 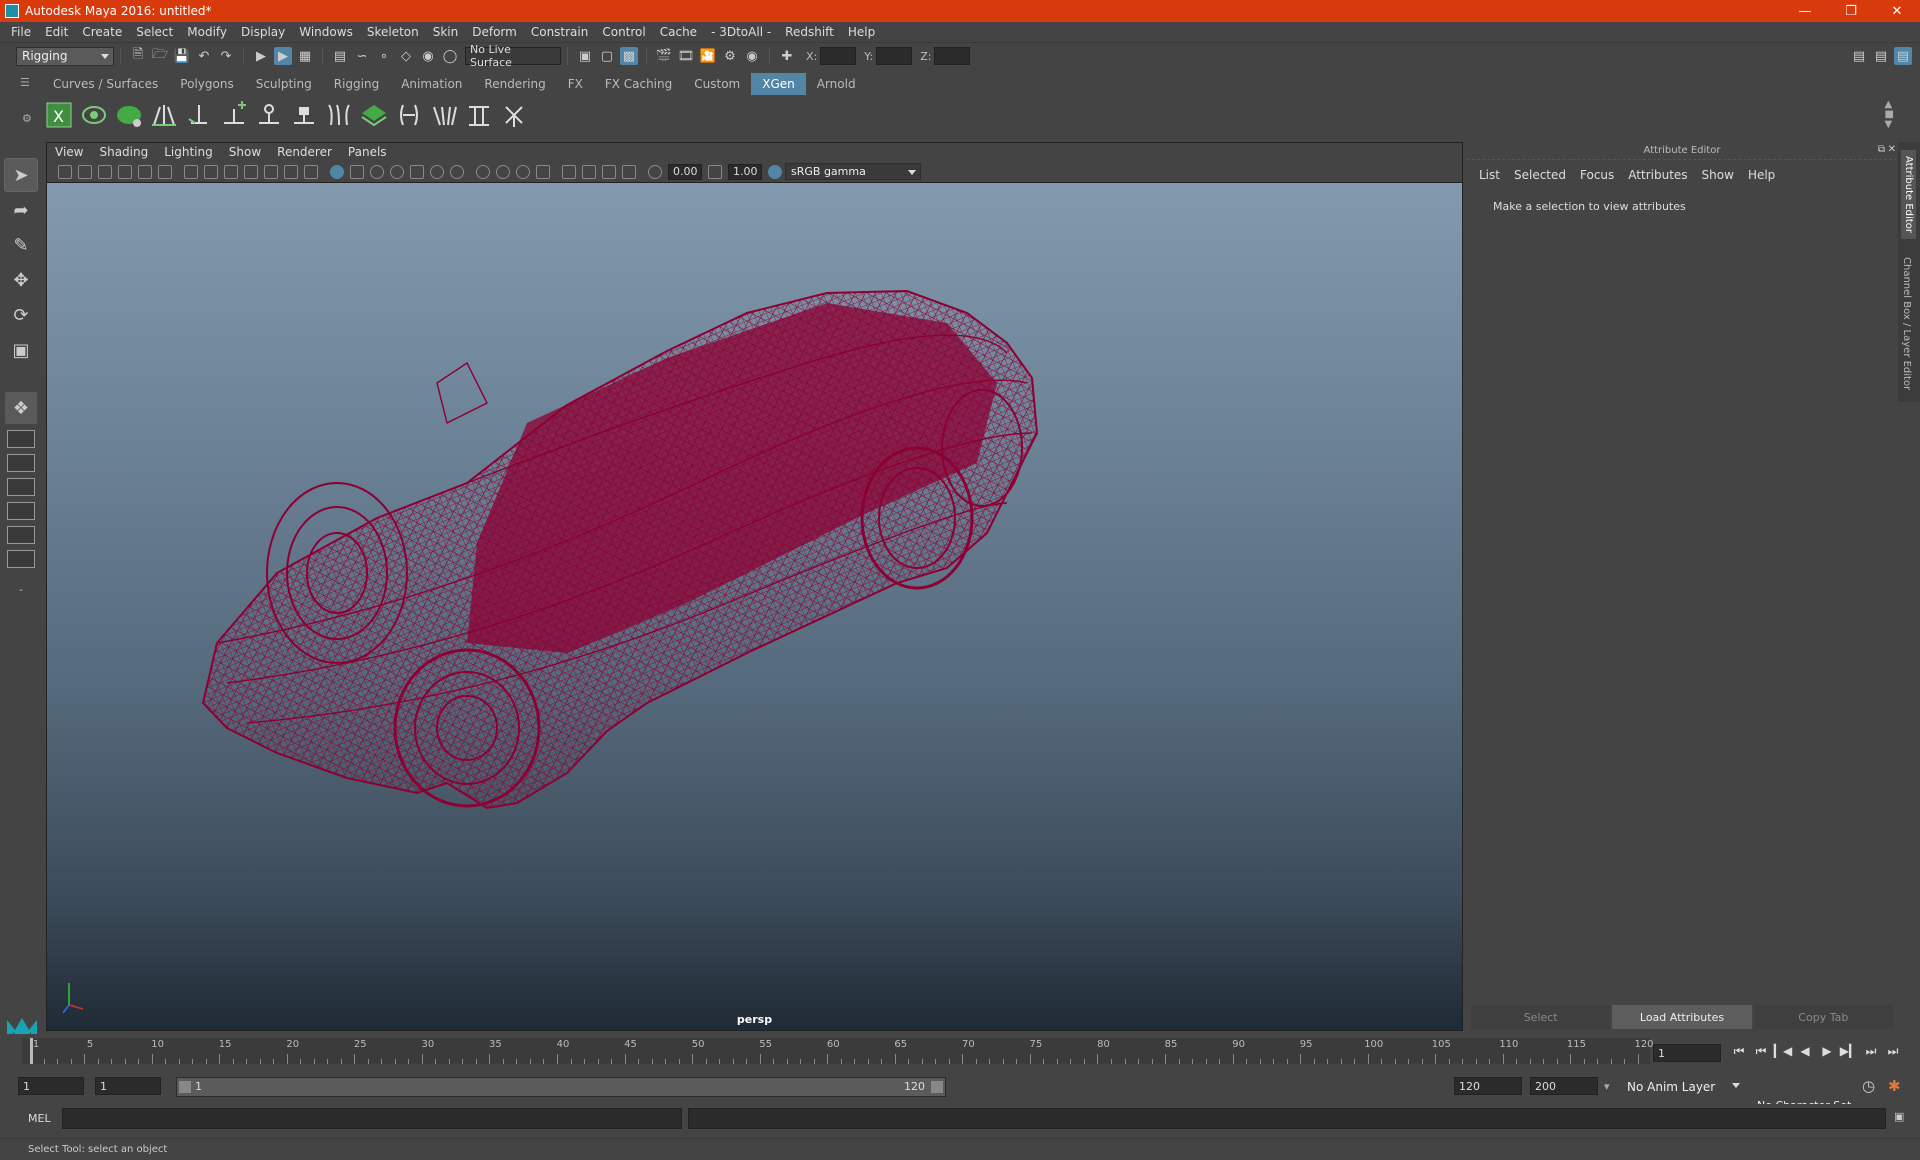 I want to click on range-start-handle, so click(x=185, y=1087).